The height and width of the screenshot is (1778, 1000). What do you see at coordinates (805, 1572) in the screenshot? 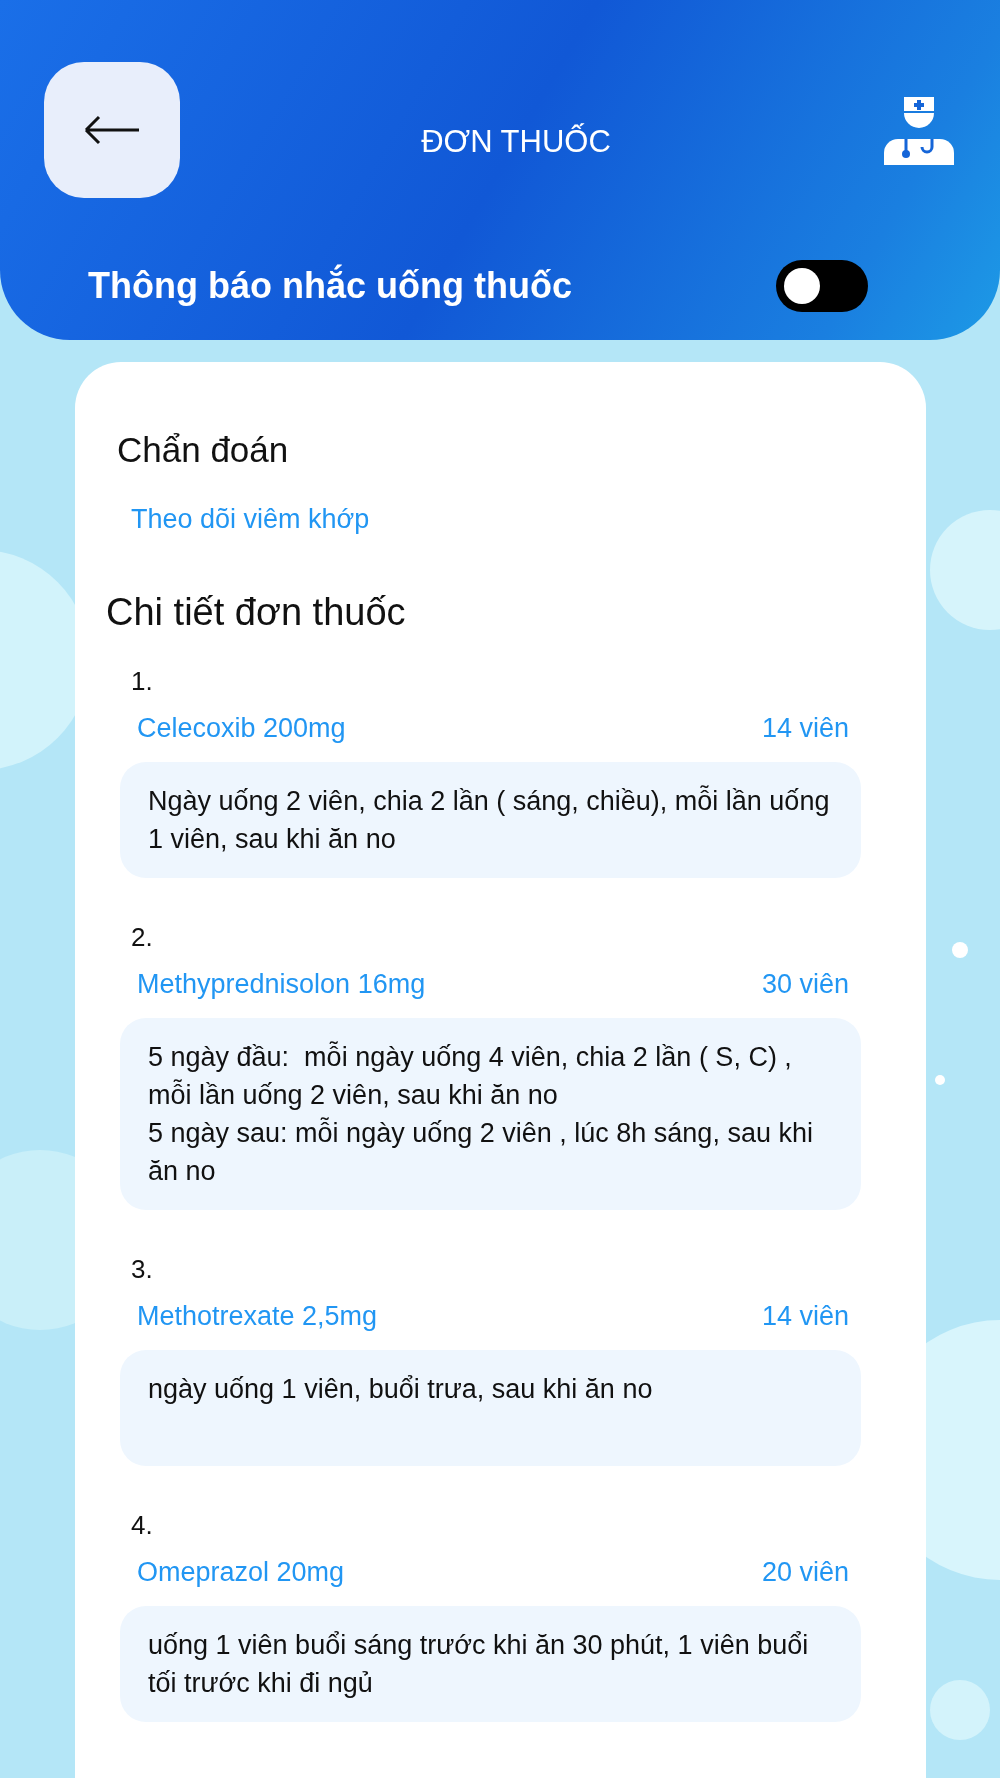
I see `drug-quantity: 20 viên` at bounding box center [805, 1572].